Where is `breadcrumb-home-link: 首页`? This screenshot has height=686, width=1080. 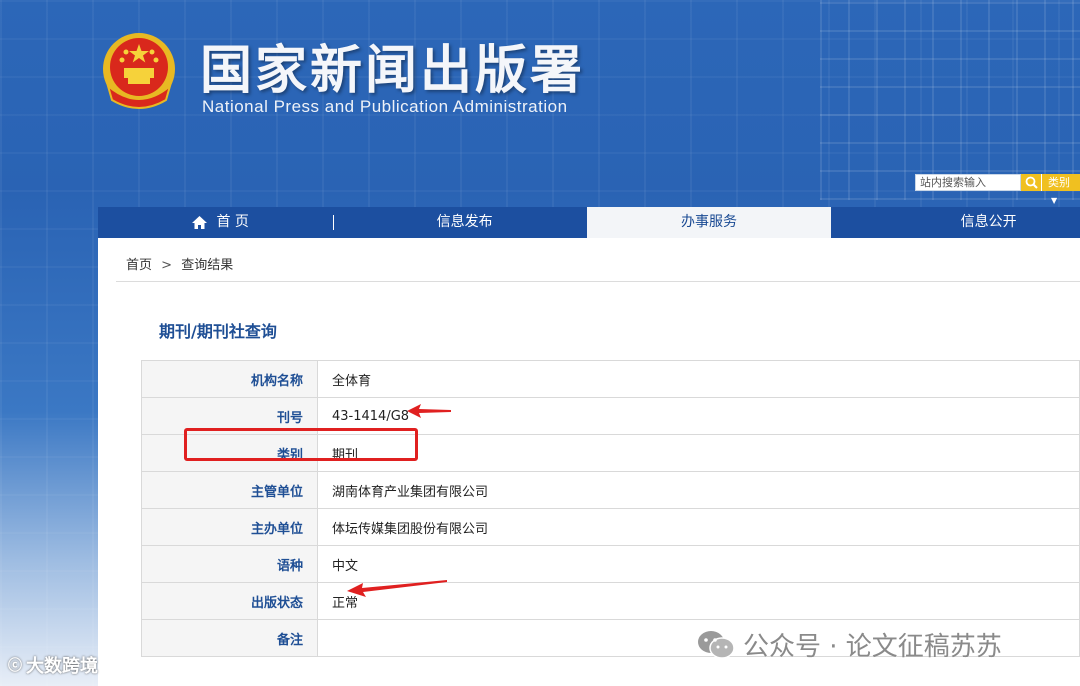 breadcrumb-home-link: 首页 is located at coordinates (139, 265).